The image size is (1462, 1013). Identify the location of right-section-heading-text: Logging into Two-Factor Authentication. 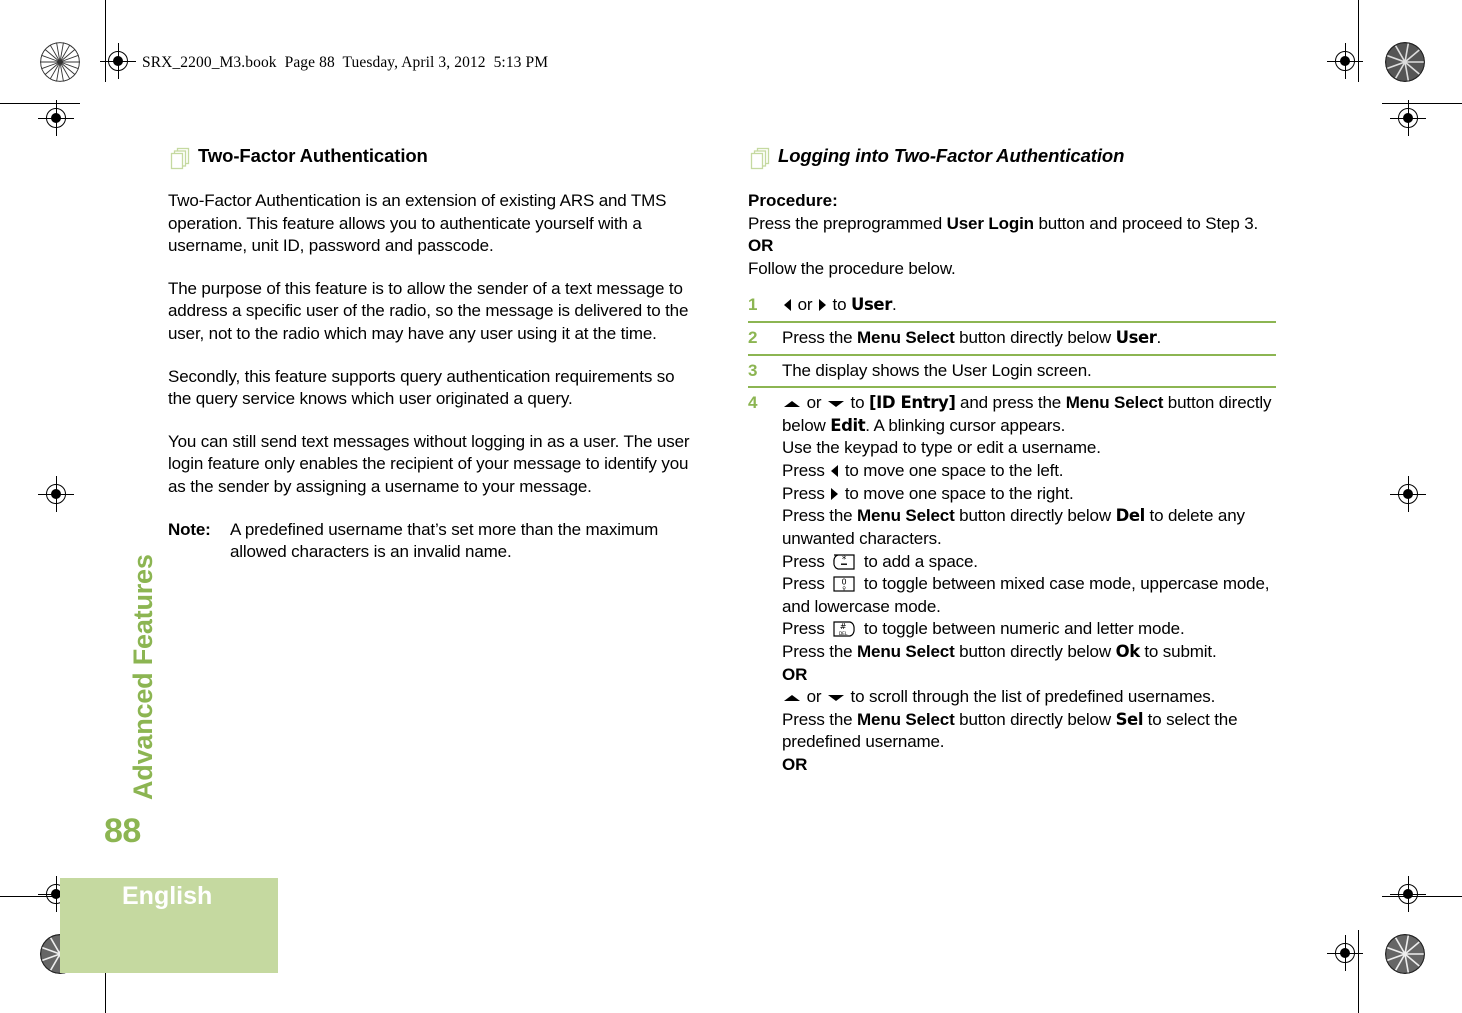
(951, 155).